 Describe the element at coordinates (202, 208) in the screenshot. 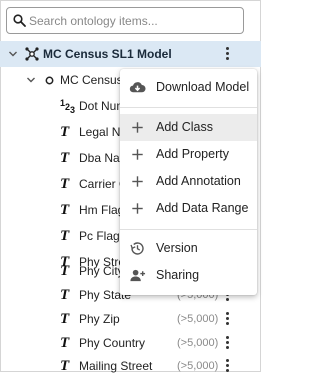

I see `menu-item-label: Add Data Range` at that location.